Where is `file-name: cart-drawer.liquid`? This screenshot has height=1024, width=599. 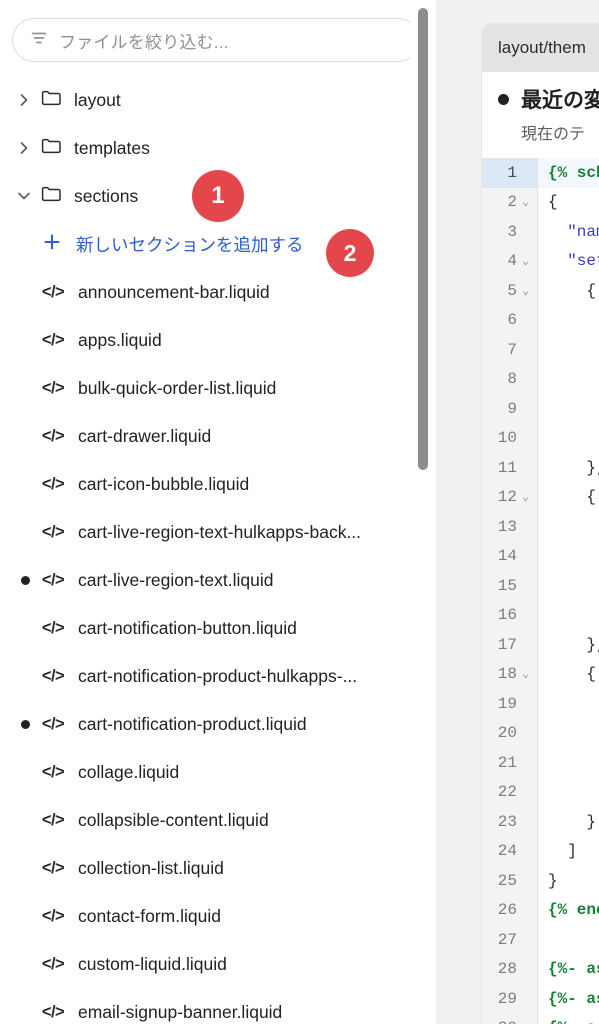 file-name: cart-drawer.liquid is located at coordinates (145, 435).